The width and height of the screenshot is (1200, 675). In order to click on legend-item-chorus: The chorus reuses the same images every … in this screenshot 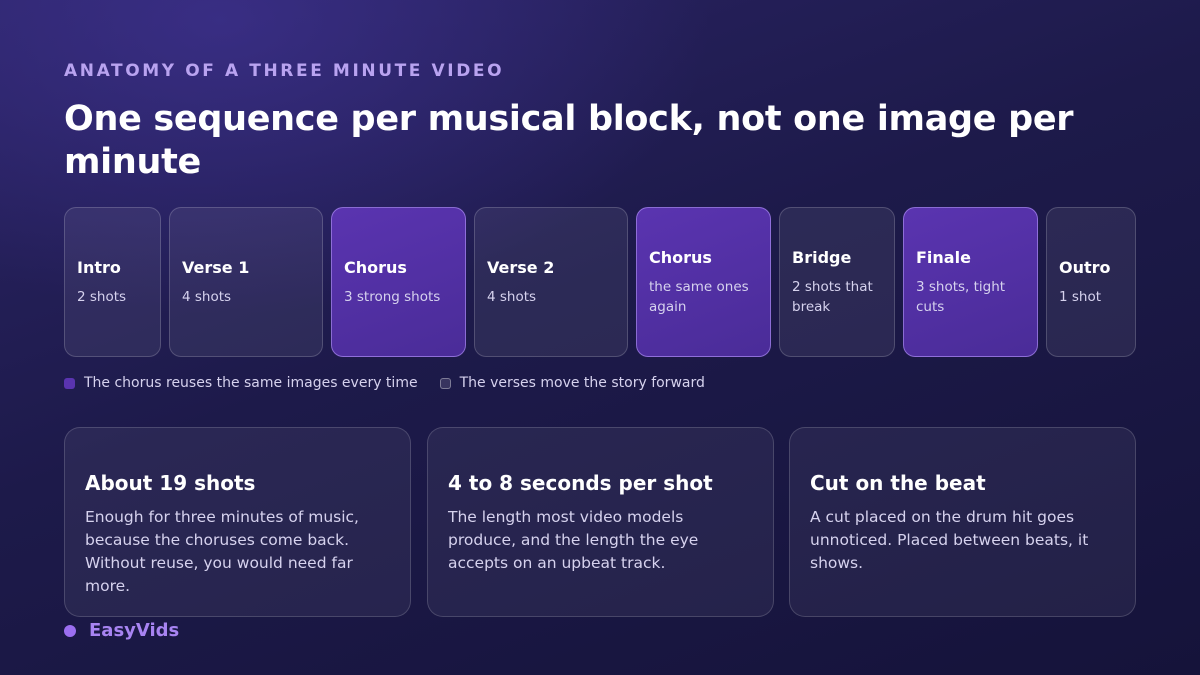, I will do `click(241, 383)`.